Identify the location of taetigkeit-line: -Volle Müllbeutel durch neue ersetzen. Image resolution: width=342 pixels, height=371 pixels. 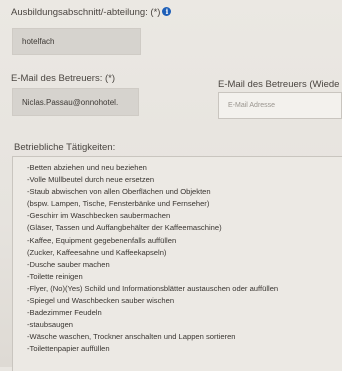
(91, 180).